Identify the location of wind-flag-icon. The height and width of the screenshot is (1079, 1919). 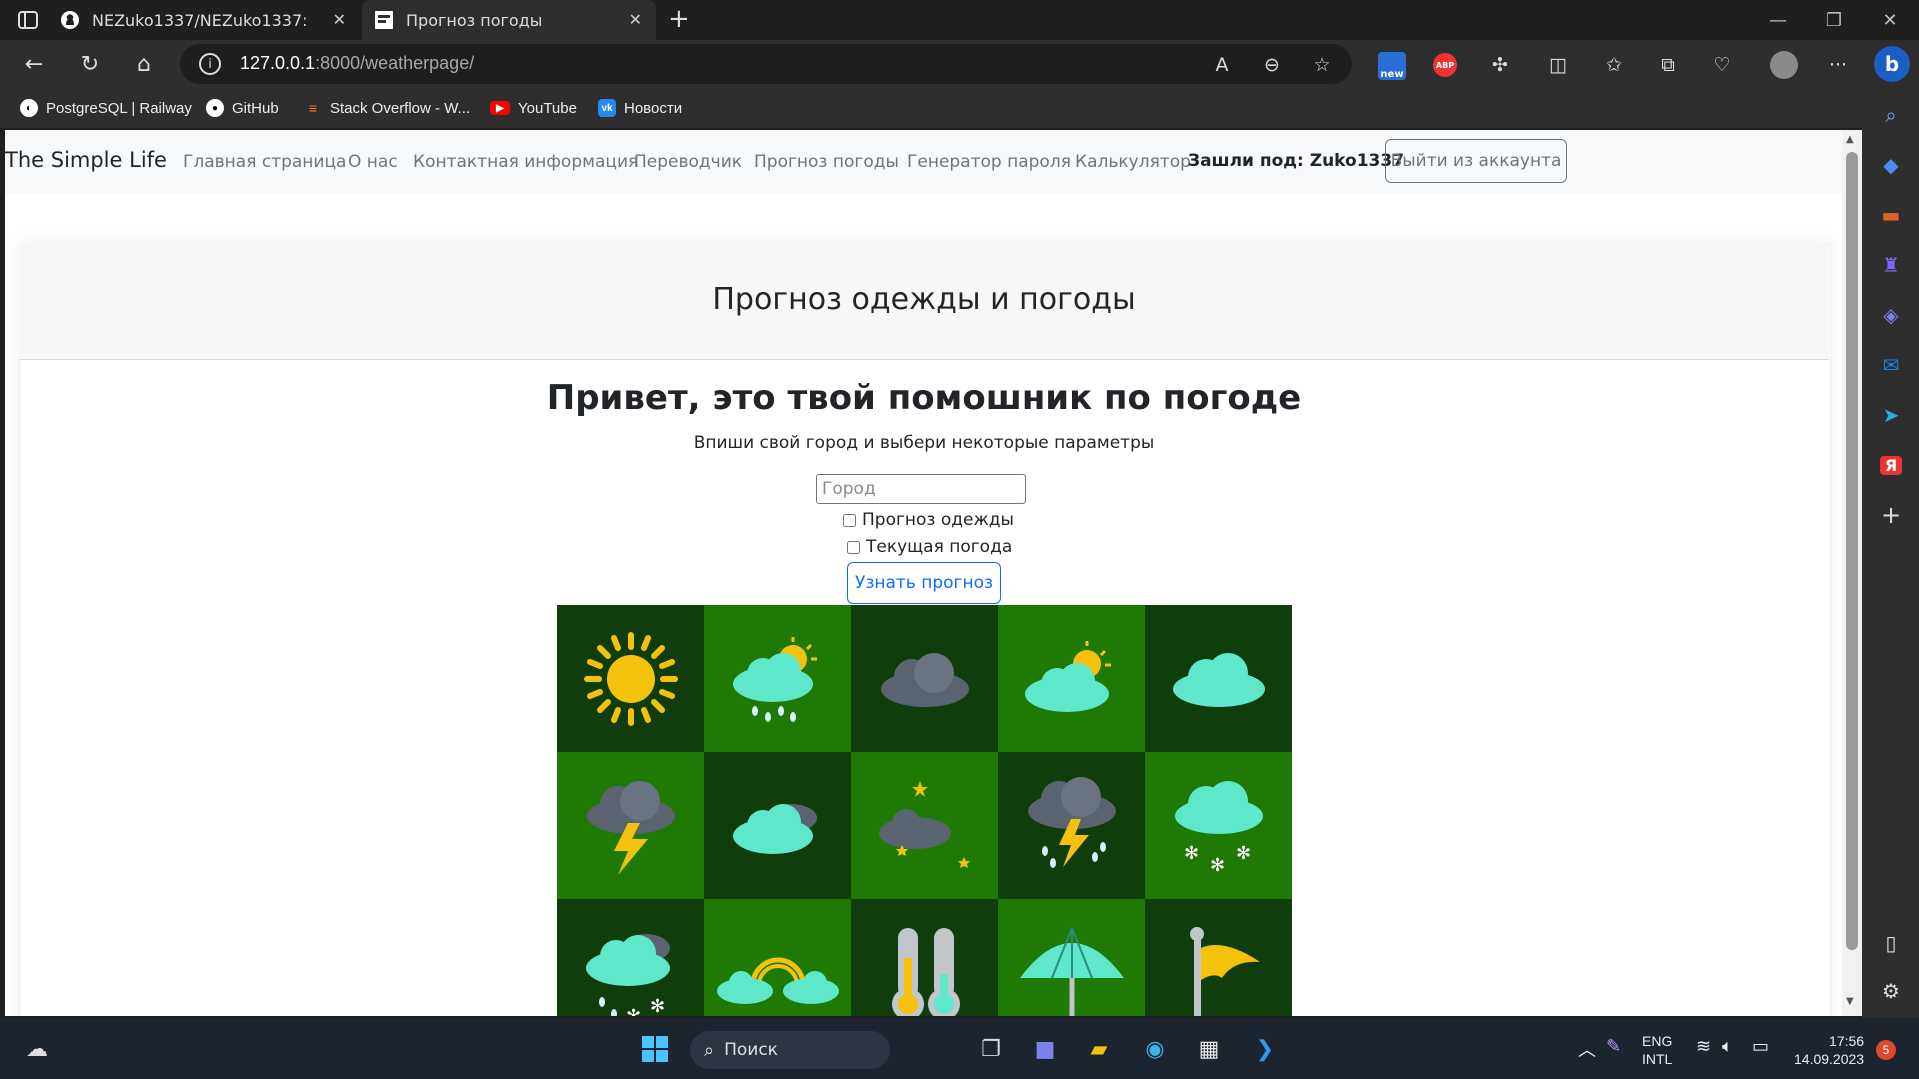
(1218, 957).